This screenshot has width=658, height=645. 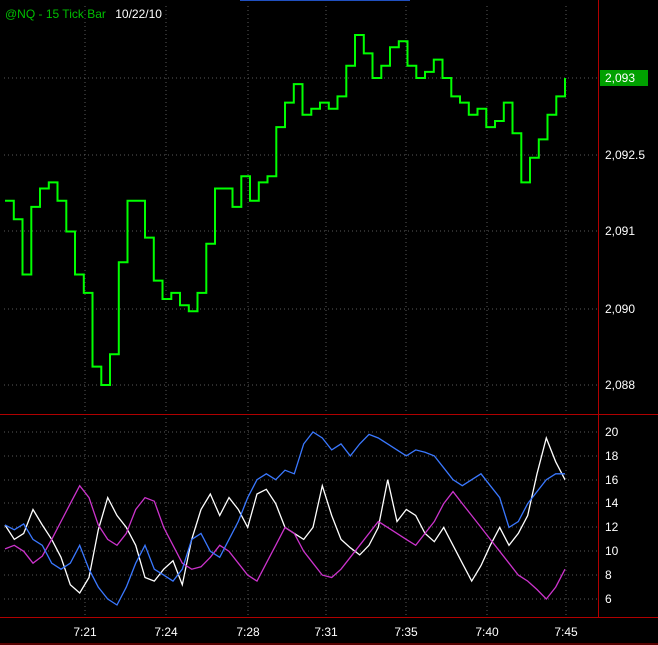 What do you see at coordinates (612, 527) in the screenshot?
I see `indicator-y-tick-label: 12` at bounding box center [612, 527].